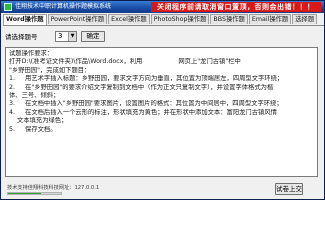 Image resolution: width=325 pixels, height=240 pixels. Describe the element at coordinates (162, 189) in the screenshot. I see `status-bar: 技术支持佳翔科技科技网址：127.0.0.1 试卷上交` at that location.